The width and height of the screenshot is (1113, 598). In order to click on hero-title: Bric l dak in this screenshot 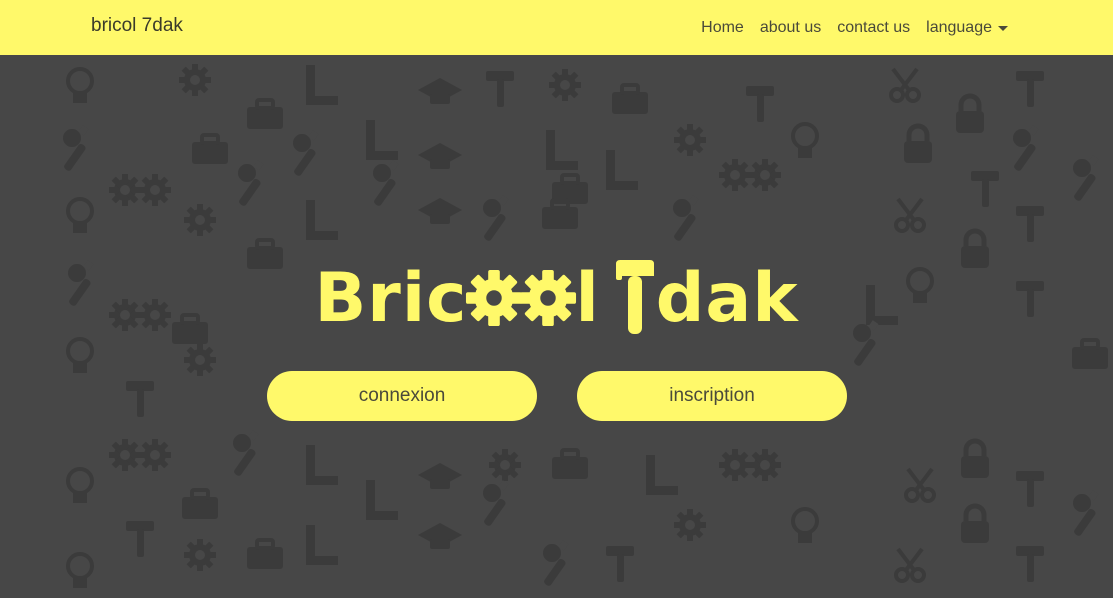, I will do `click(556, 296)`.